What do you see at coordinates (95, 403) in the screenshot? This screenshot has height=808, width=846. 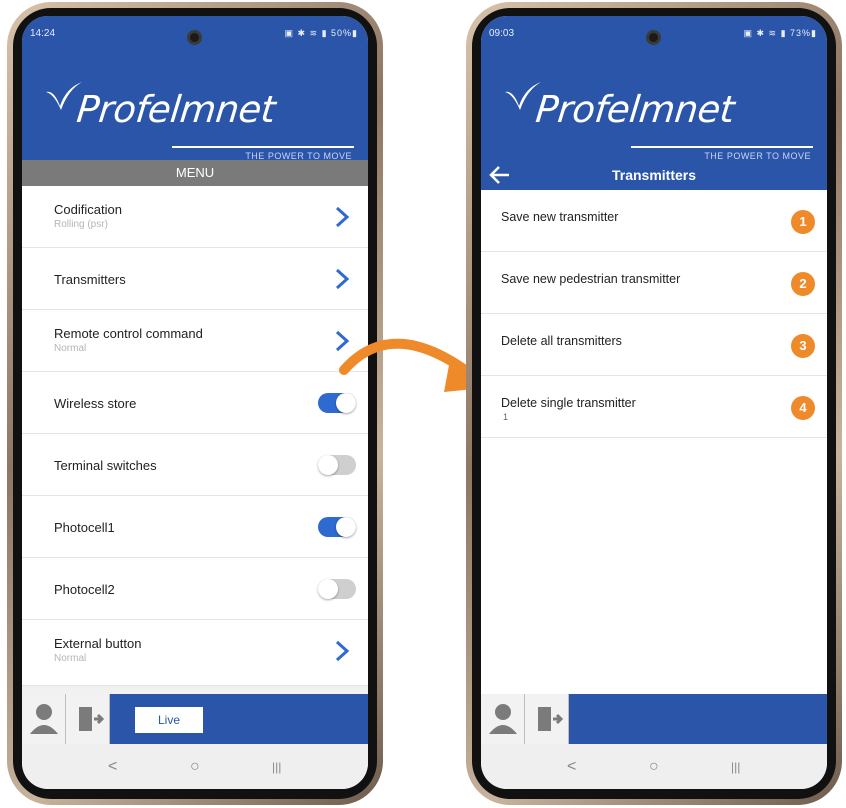 I see `menu-item-label: Wireless store` at bounding box center [95, 403].